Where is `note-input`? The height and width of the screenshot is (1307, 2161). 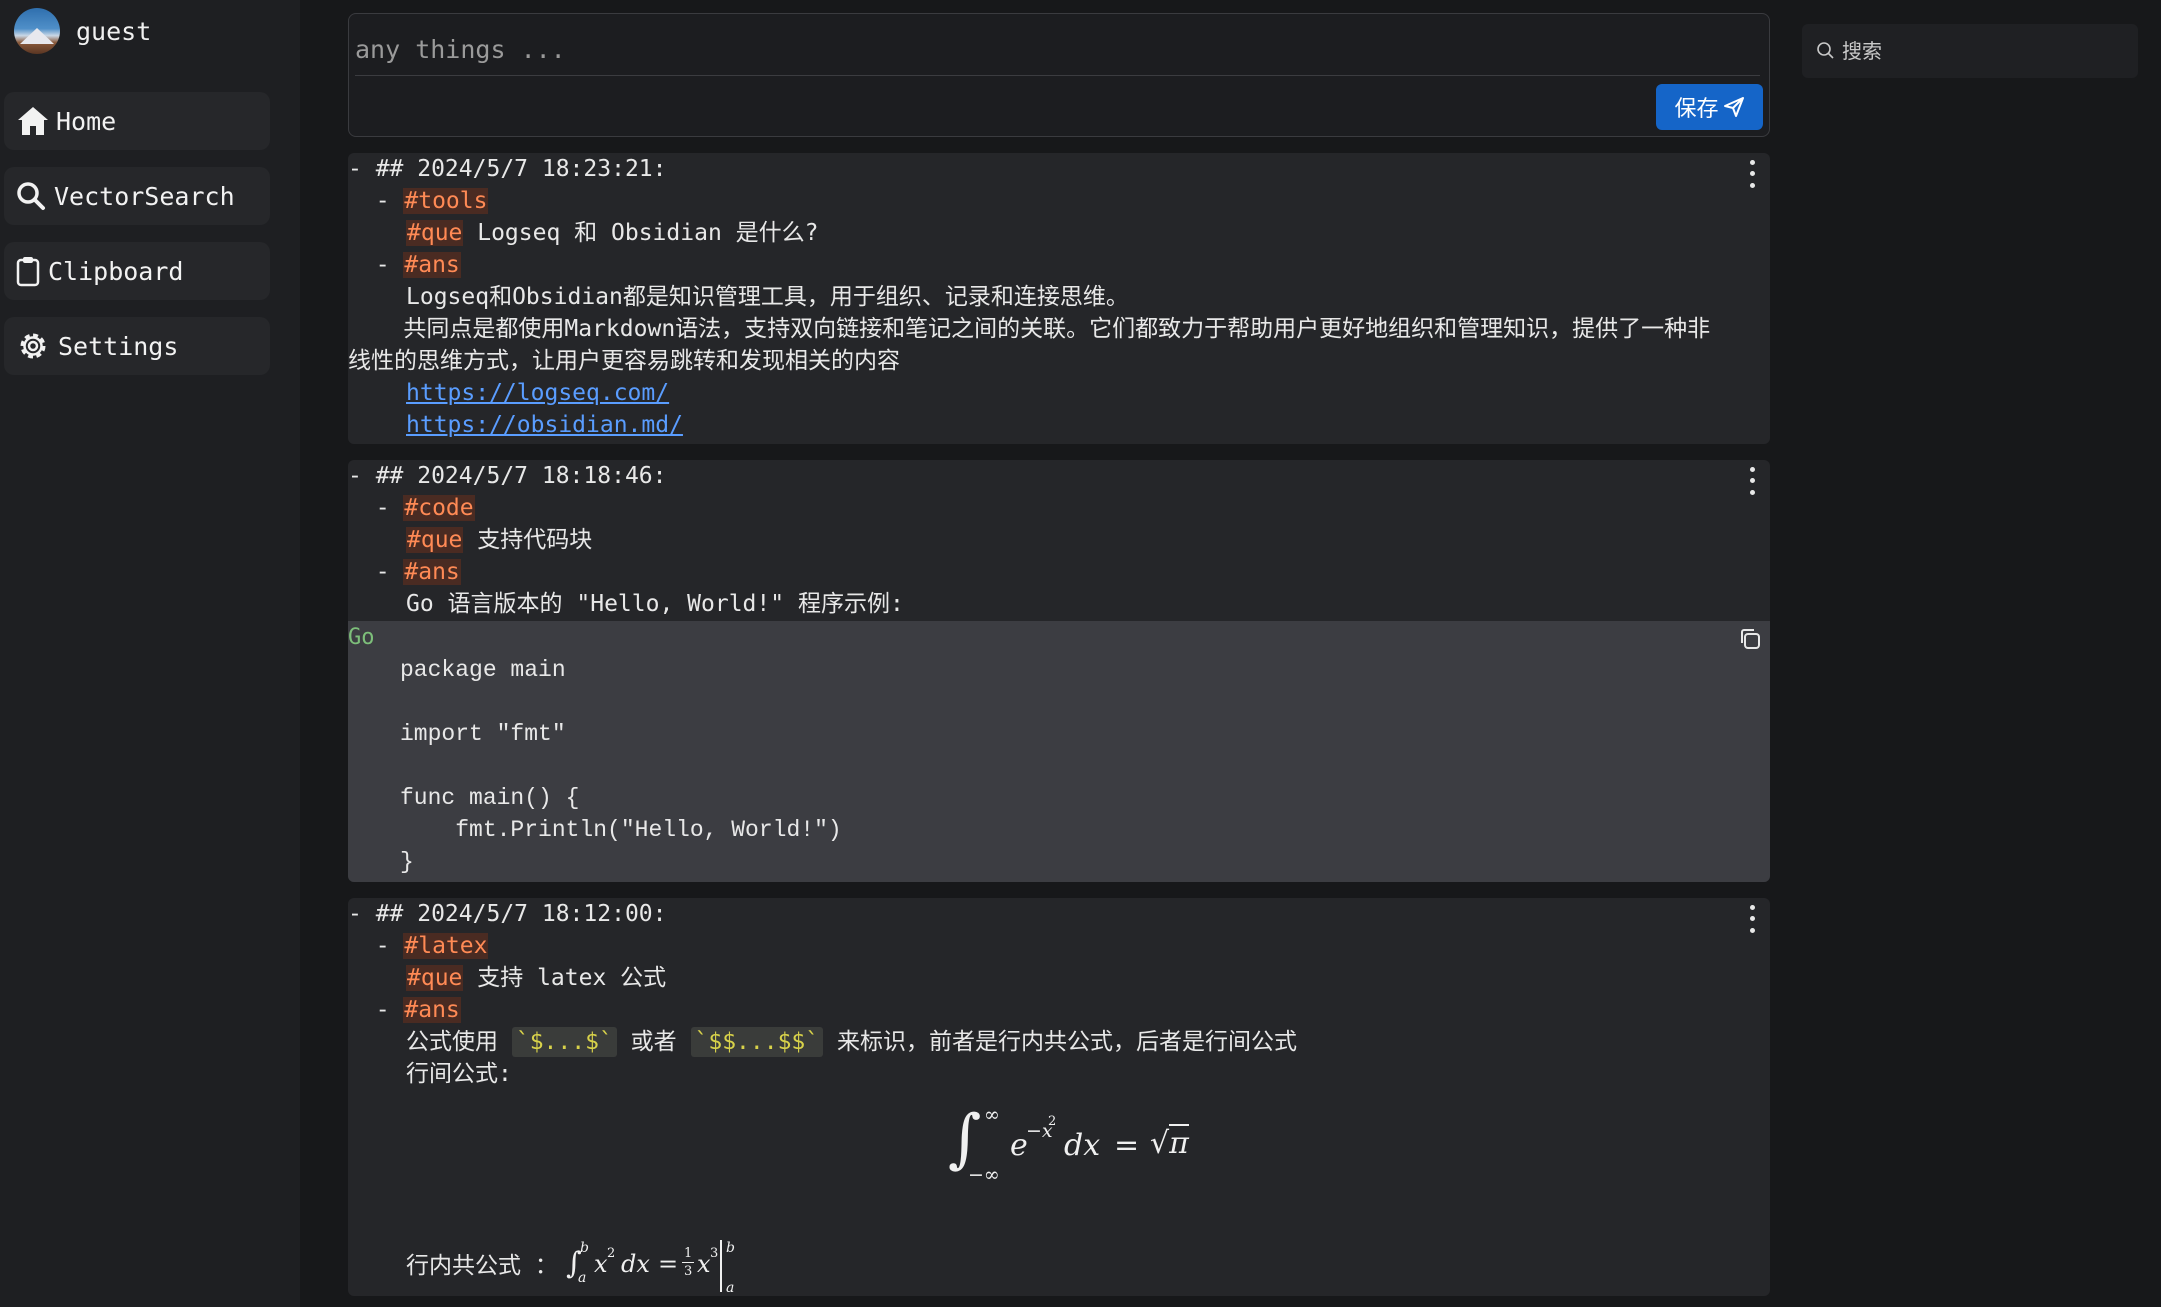 note-input is located at coordinates (1057, 50).